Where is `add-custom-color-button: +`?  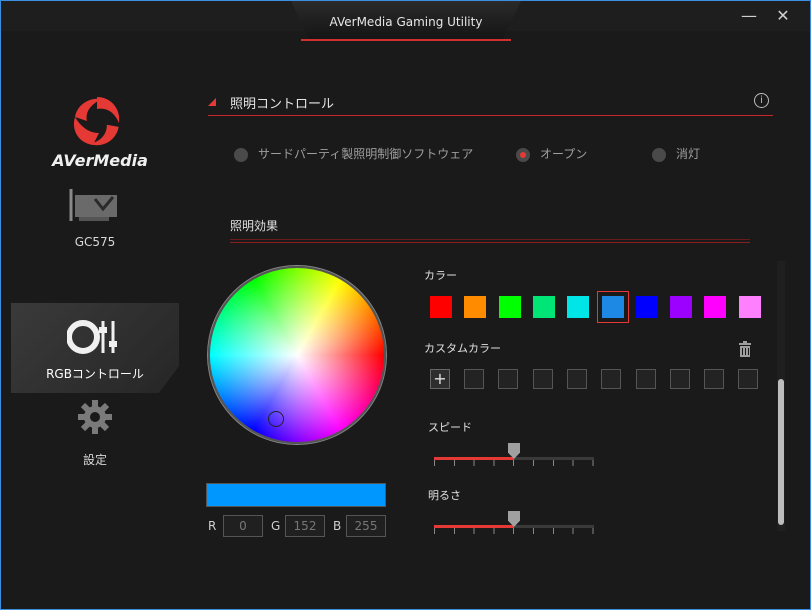
add-custom-color-button: + is located at coordinates (440, 379).